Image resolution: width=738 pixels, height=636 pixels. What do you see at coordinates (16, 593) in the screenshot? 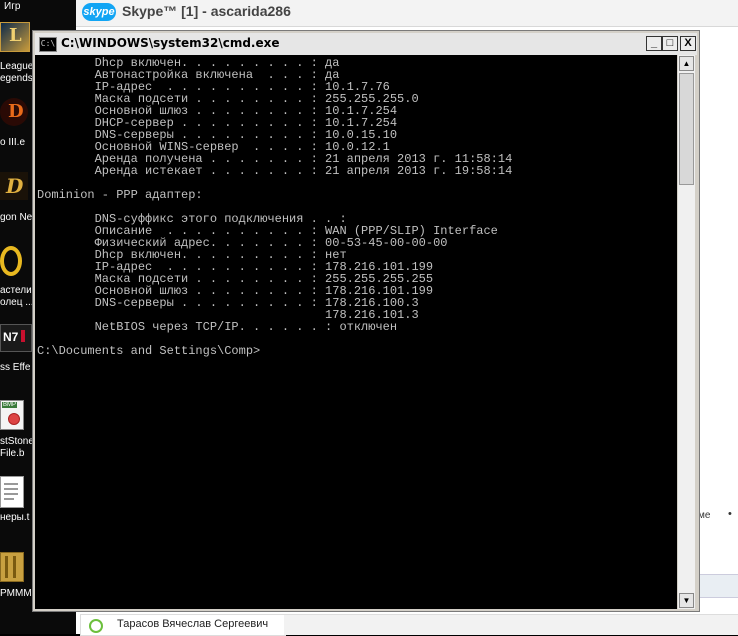
I see `desktop-icon-label: PMMM` at bounding box center [16, 593].